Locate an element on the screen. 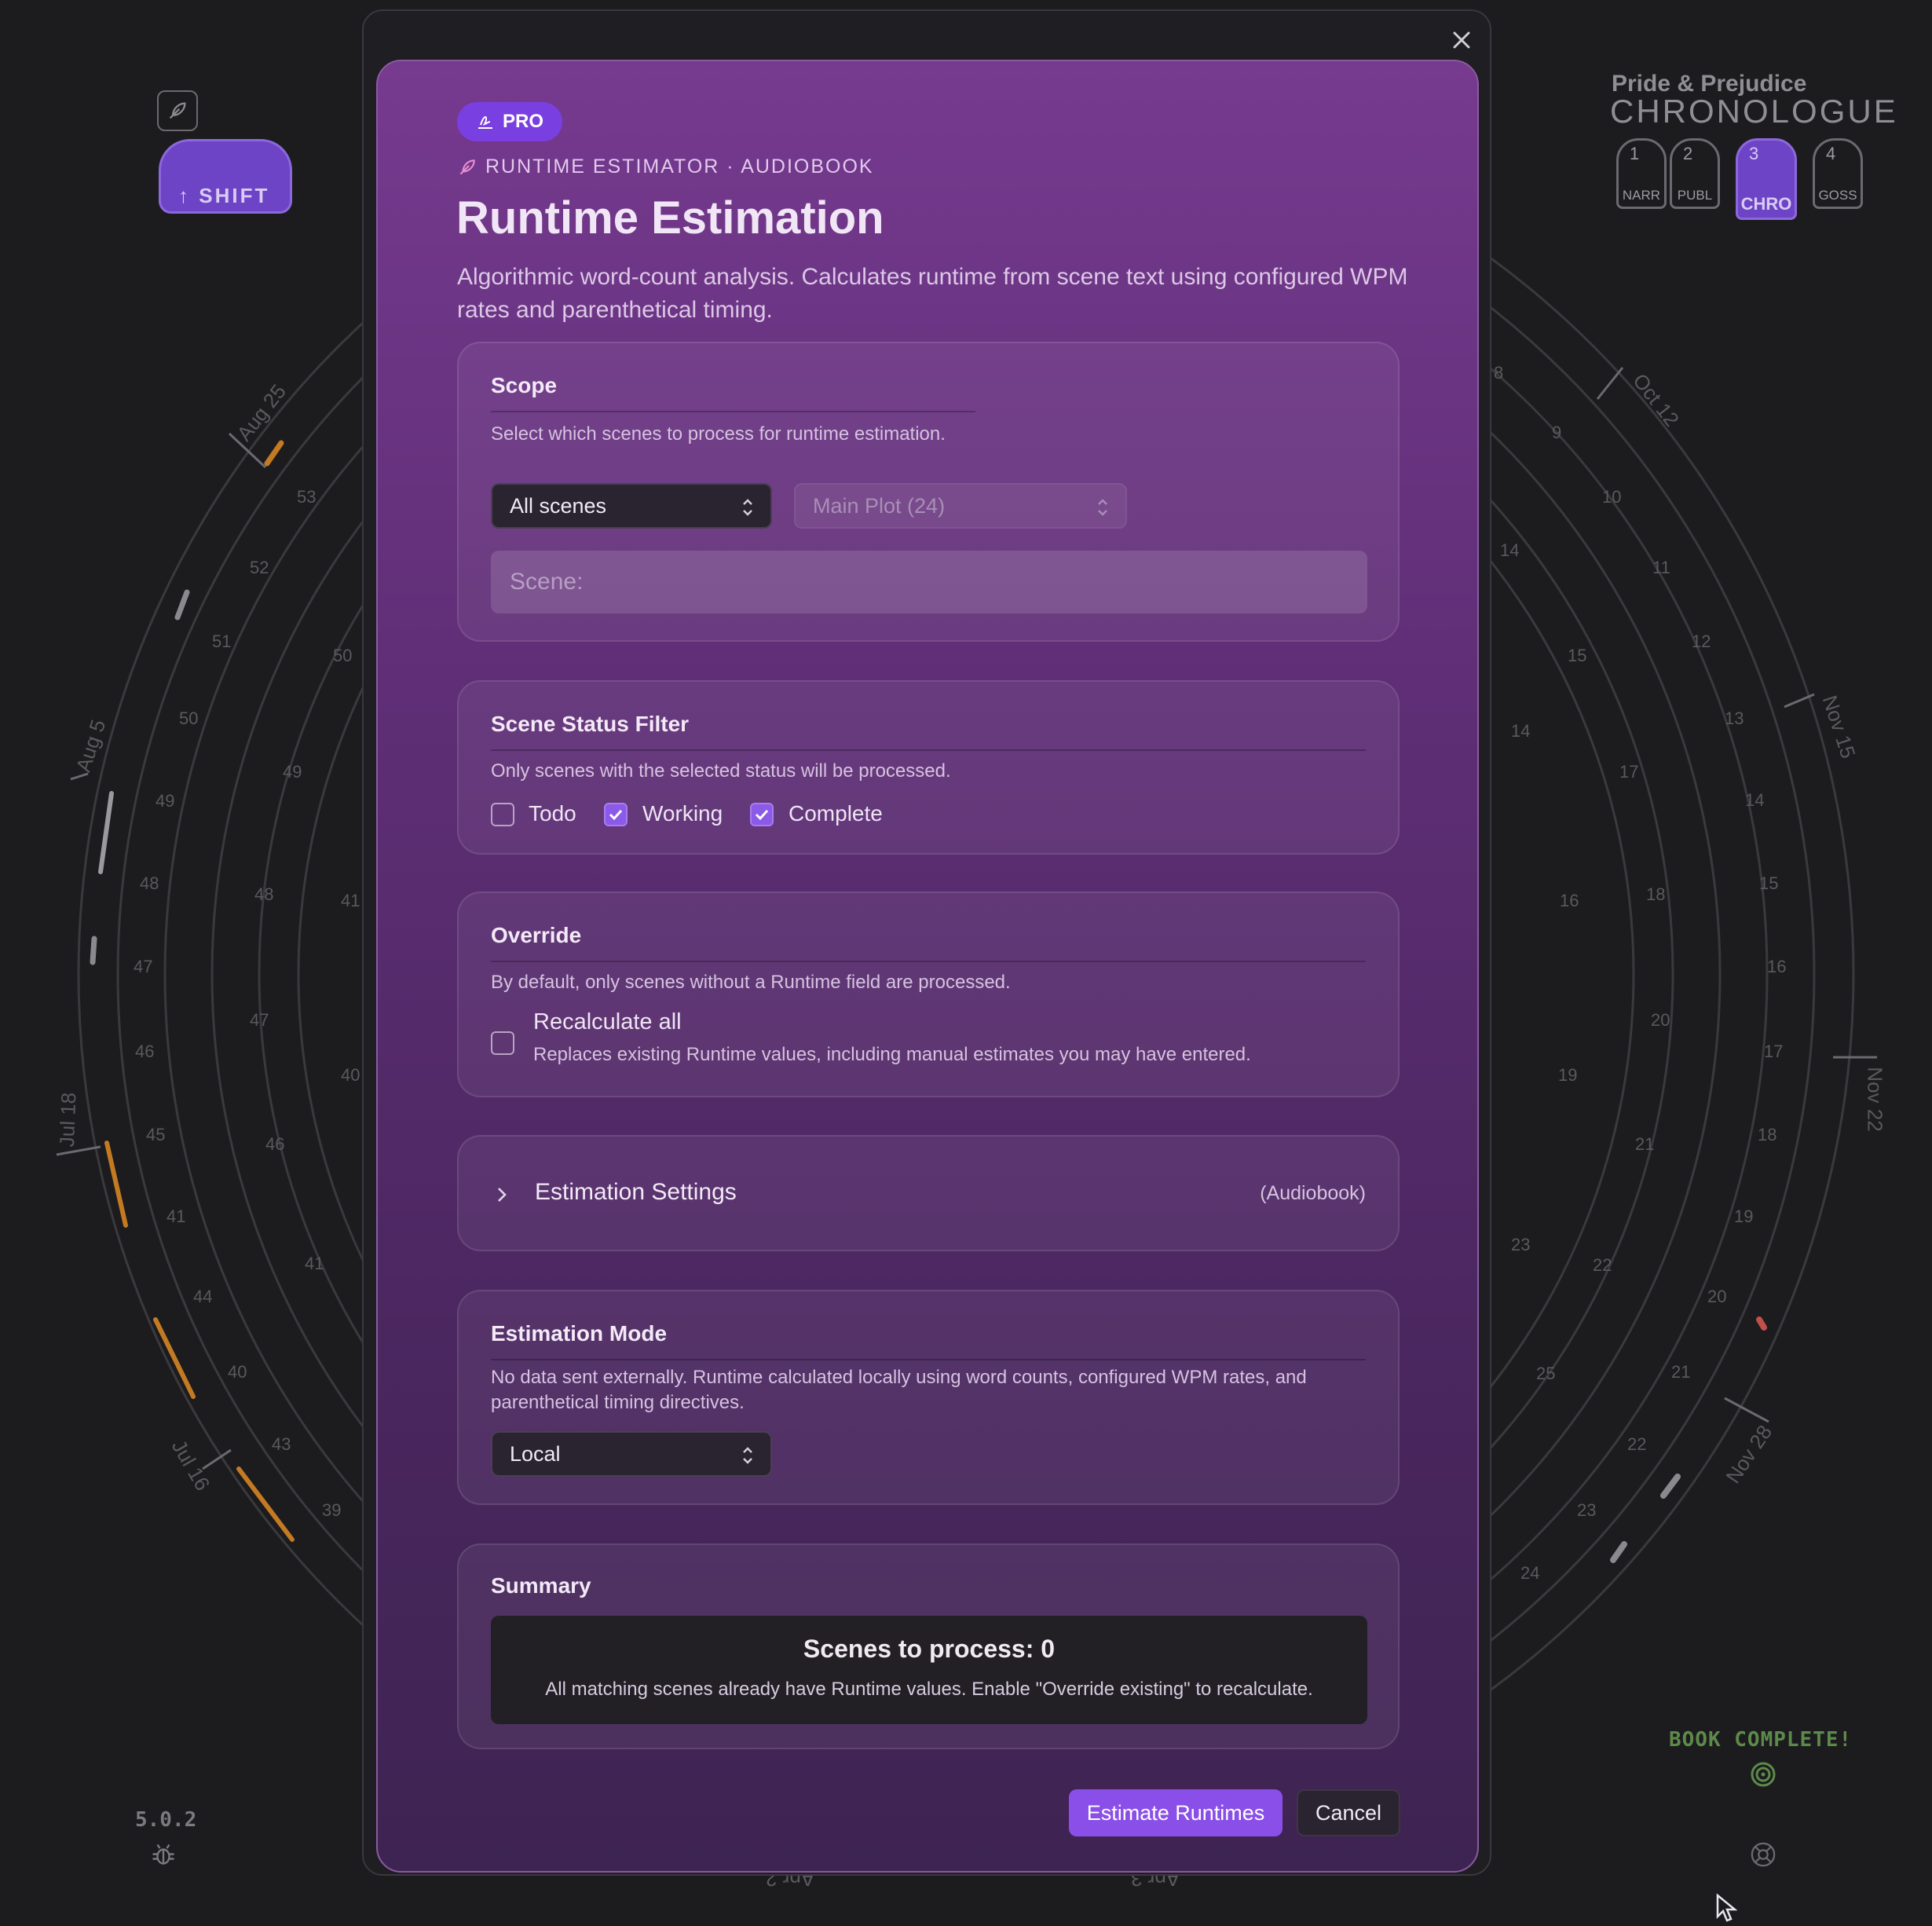  mouse-cursor-icon is located at coordinates (1727, 1907).